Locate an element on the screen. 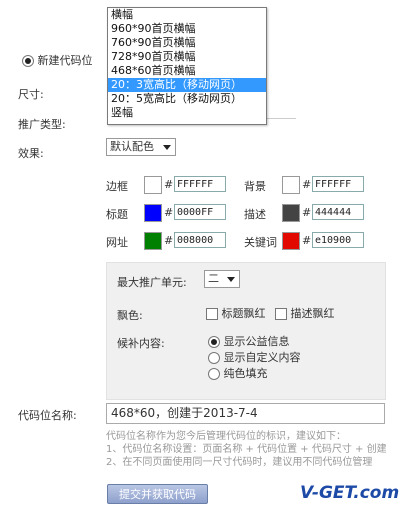 This screenshot has height=509, width=400. size-option: 760*90首页横幅 is located at coordinates (187, 43).